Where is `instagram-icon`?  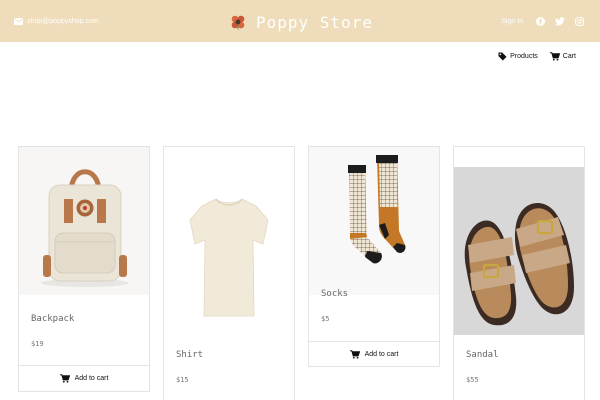 instagram-icon is located at coordinates (579, 21).